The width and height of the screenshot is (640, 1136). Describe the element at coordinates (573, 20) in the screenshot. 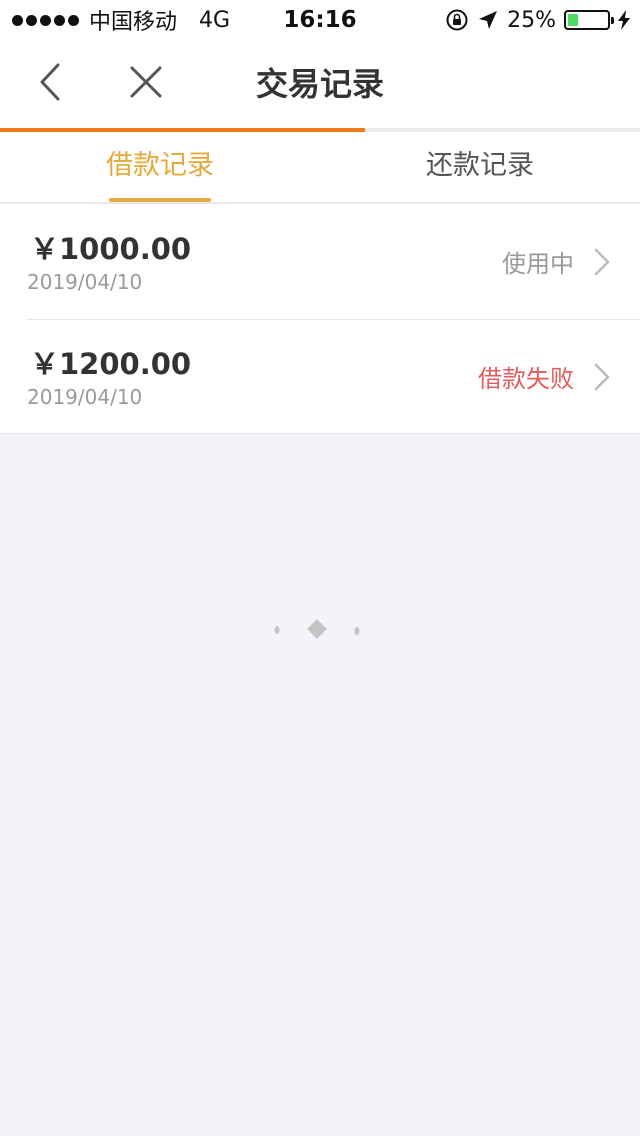

I see `battery-fill` at that location.